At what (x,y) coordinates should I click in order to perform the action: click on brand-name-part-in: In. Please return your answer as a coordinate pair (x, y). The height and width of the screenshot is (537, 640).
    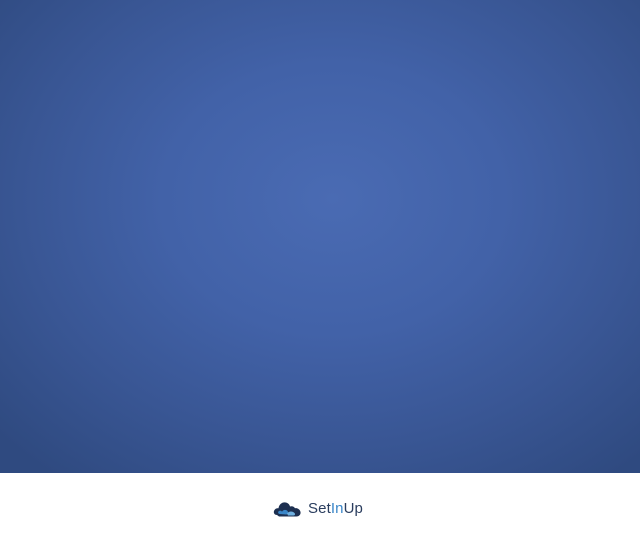
    Looking at the image, I should click on (337, 508).